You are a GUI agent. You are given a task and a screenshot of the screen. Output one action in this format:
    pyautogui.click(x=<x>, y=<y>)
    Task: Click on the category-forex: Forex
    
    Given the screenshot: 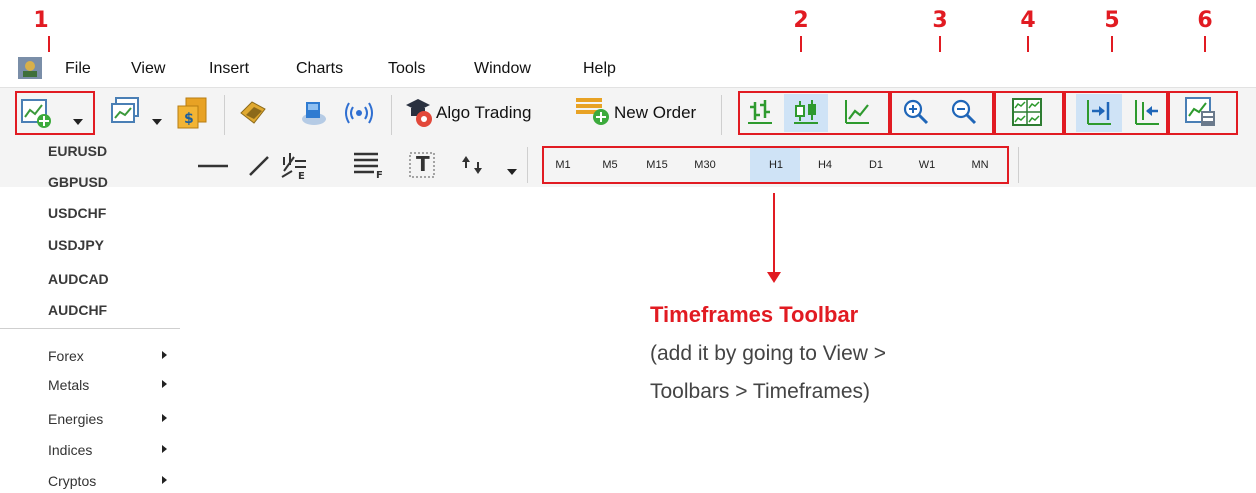 What is the action you would take?
    pyautogui.click(x=66, y=356)
    